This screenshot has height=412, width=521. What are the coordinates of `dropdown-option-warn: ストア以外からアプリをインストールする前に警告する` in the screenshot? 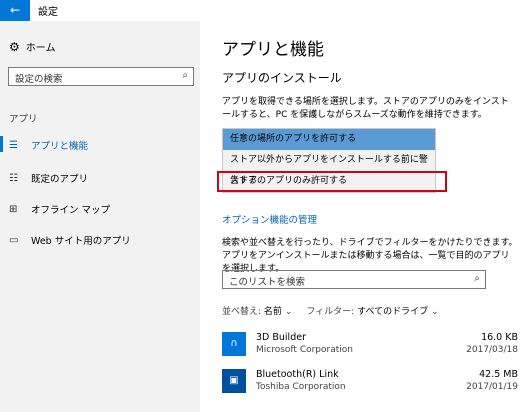 It's located at (329, 168).